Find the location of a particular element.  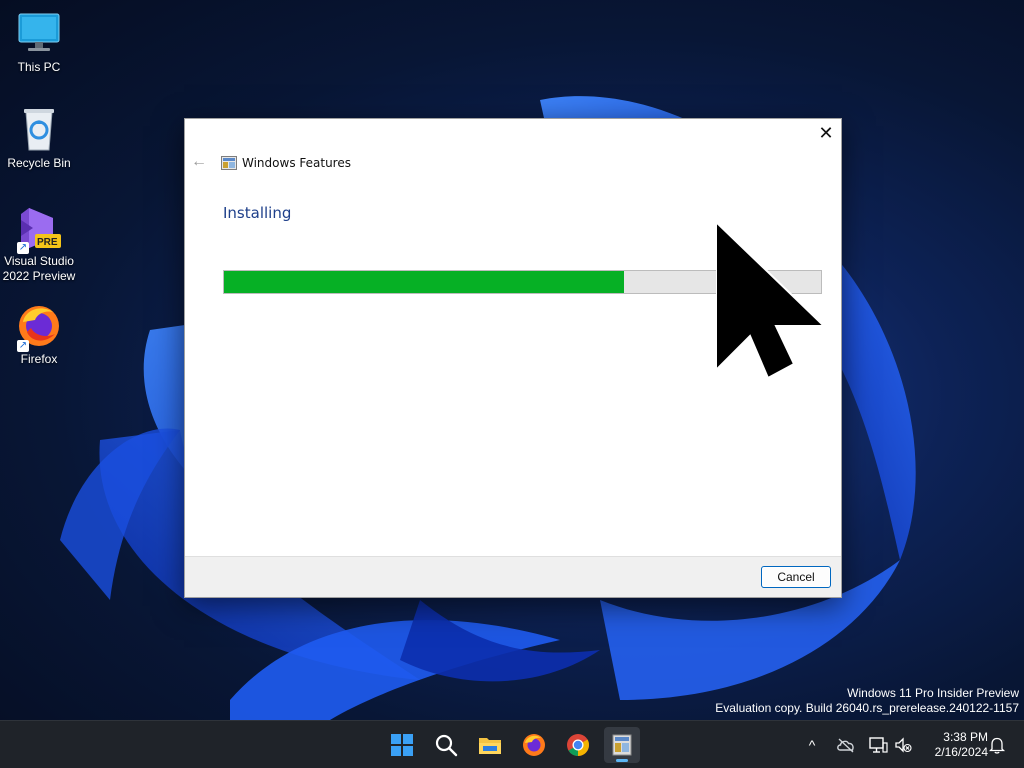

progress-fill is located at coordinates (424, 282).